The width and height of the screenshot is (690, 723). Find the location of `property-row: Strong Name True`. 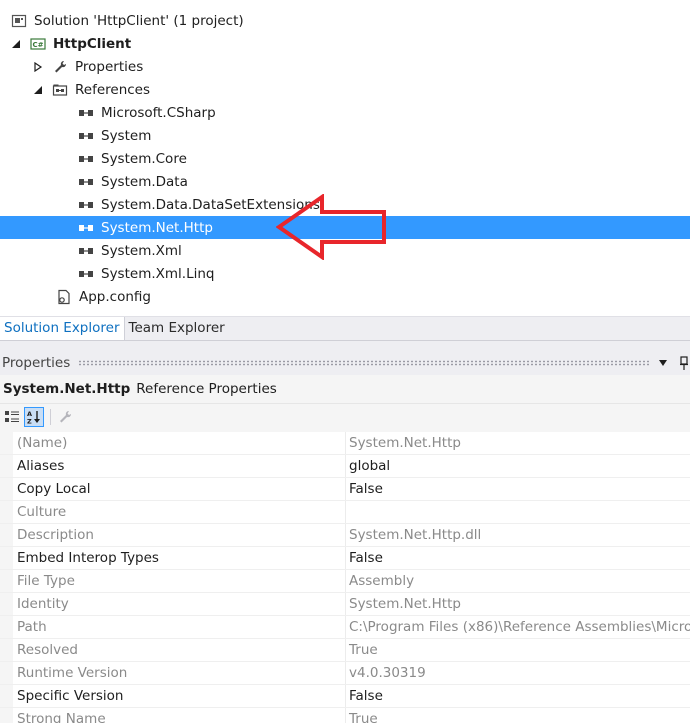

property-row: Strong Name True is located at coordinates (345, 715).